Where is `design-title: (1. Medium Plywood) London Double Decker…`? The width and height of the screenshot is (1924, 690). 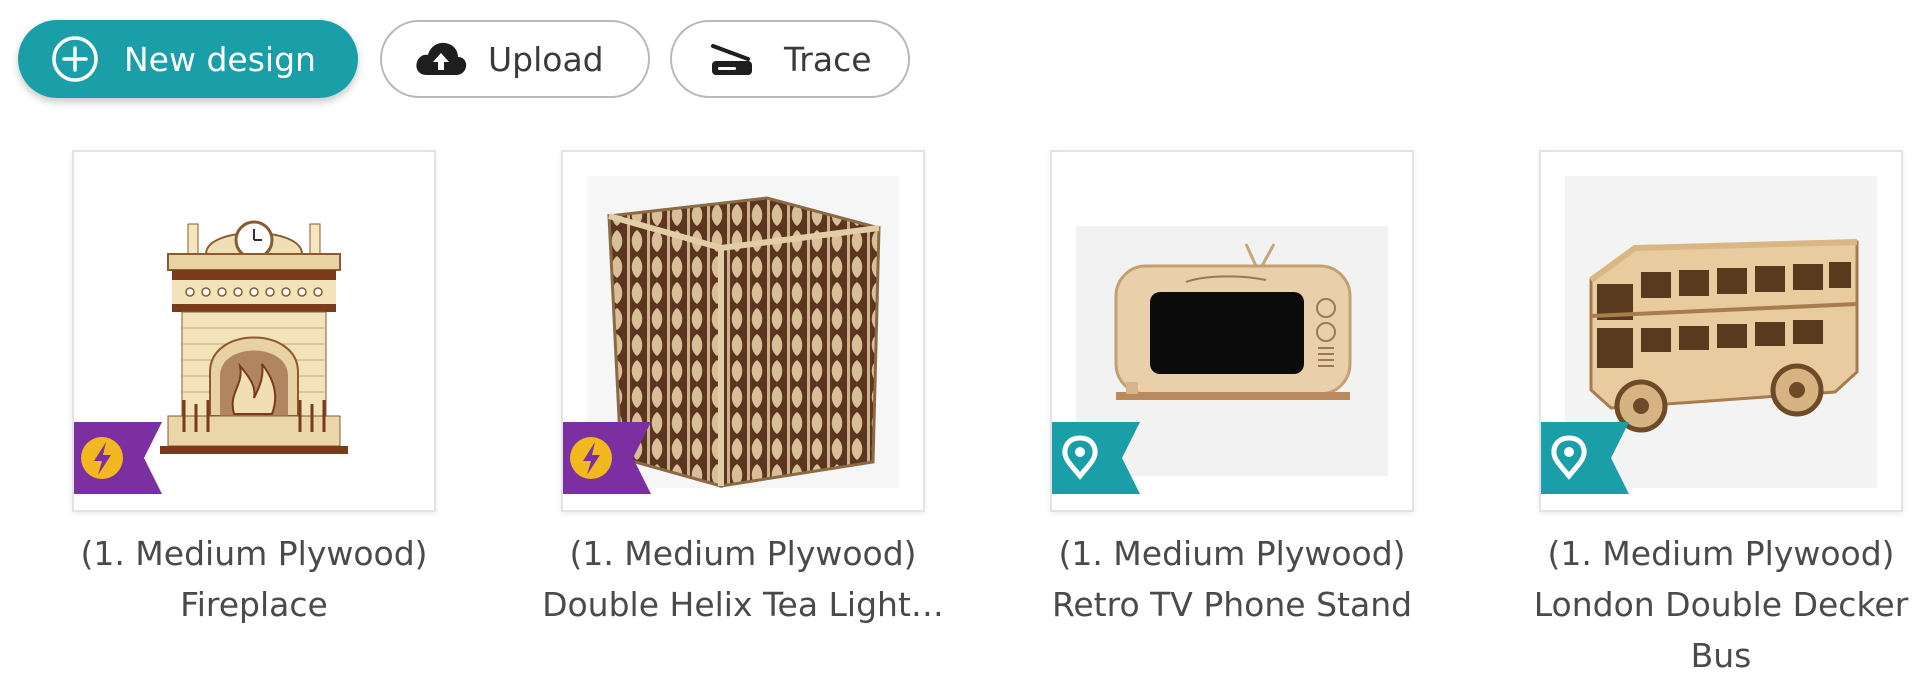 design-title: (1. Medium Plywood) London Double Decker… is located at coordinates (1721, 604).